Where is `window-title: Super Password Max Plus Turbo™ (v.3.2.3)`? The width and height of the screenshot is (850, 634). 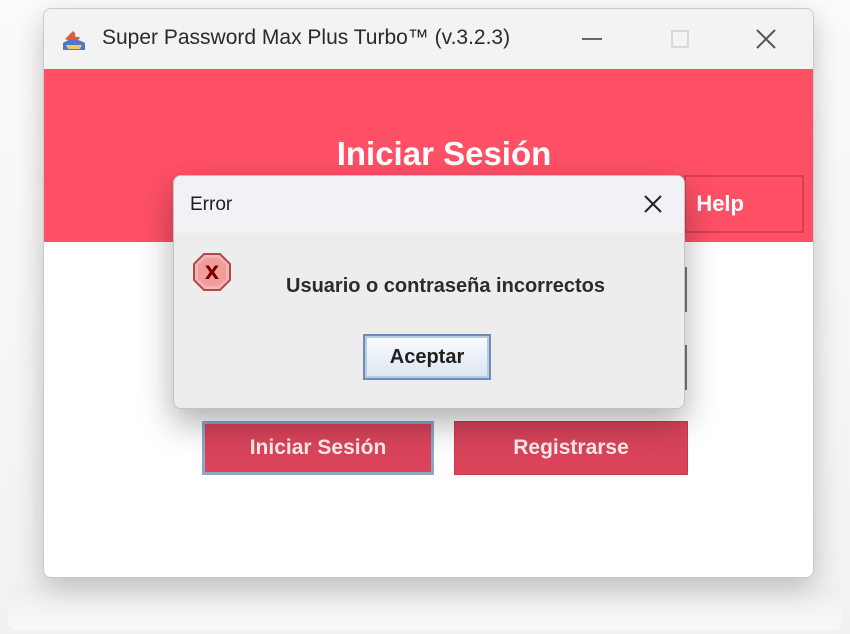
window-title: Super Password Max Plus Turbo™ (v.3.2.3) is located at coordinates (306, 37).